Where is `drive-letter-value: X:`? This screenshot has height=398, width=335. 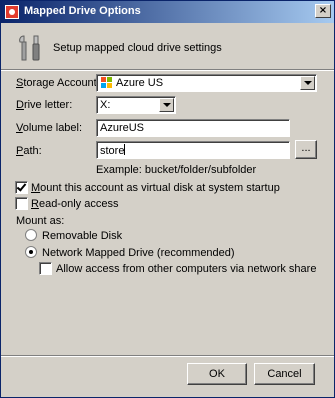
drive-letter-value: X: is located at coordinates (105, 105).